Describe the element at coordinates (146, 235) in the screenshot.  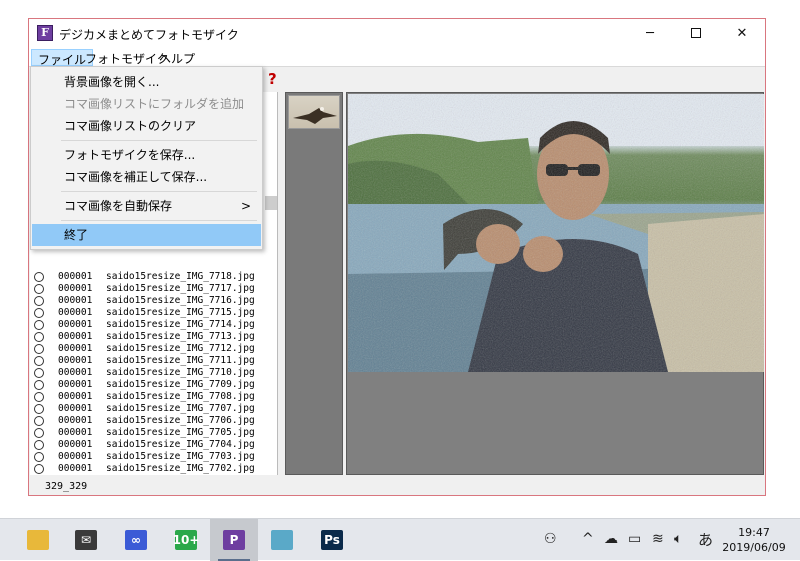
I see `menu-item-exit: 終了` at that location.